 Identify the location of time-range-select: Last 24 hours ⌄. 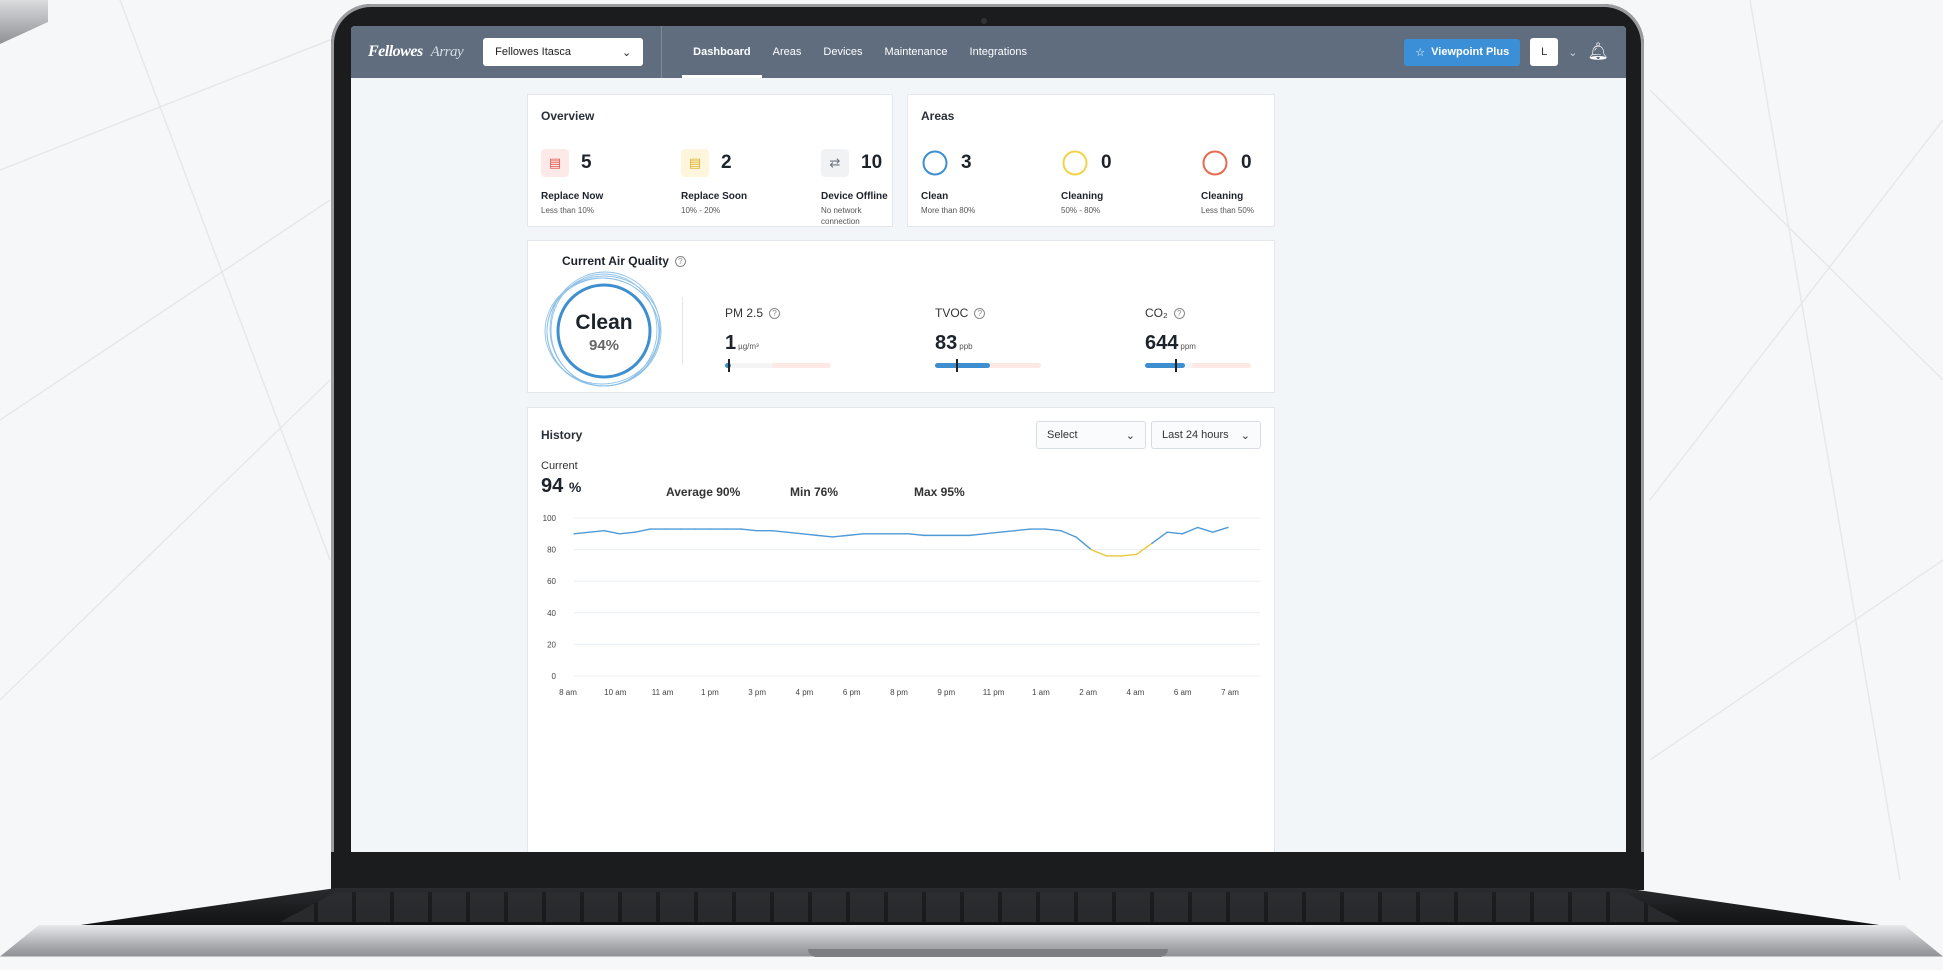
(1206, 435).